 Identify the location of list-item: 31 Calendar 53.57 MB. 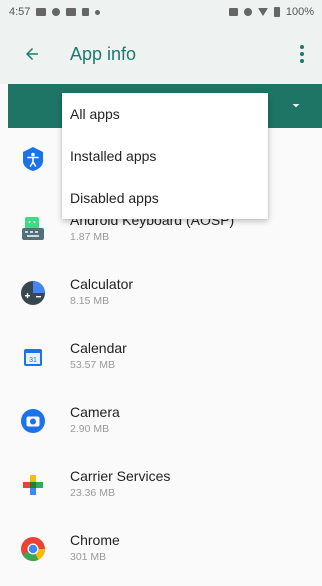
(161, 362).